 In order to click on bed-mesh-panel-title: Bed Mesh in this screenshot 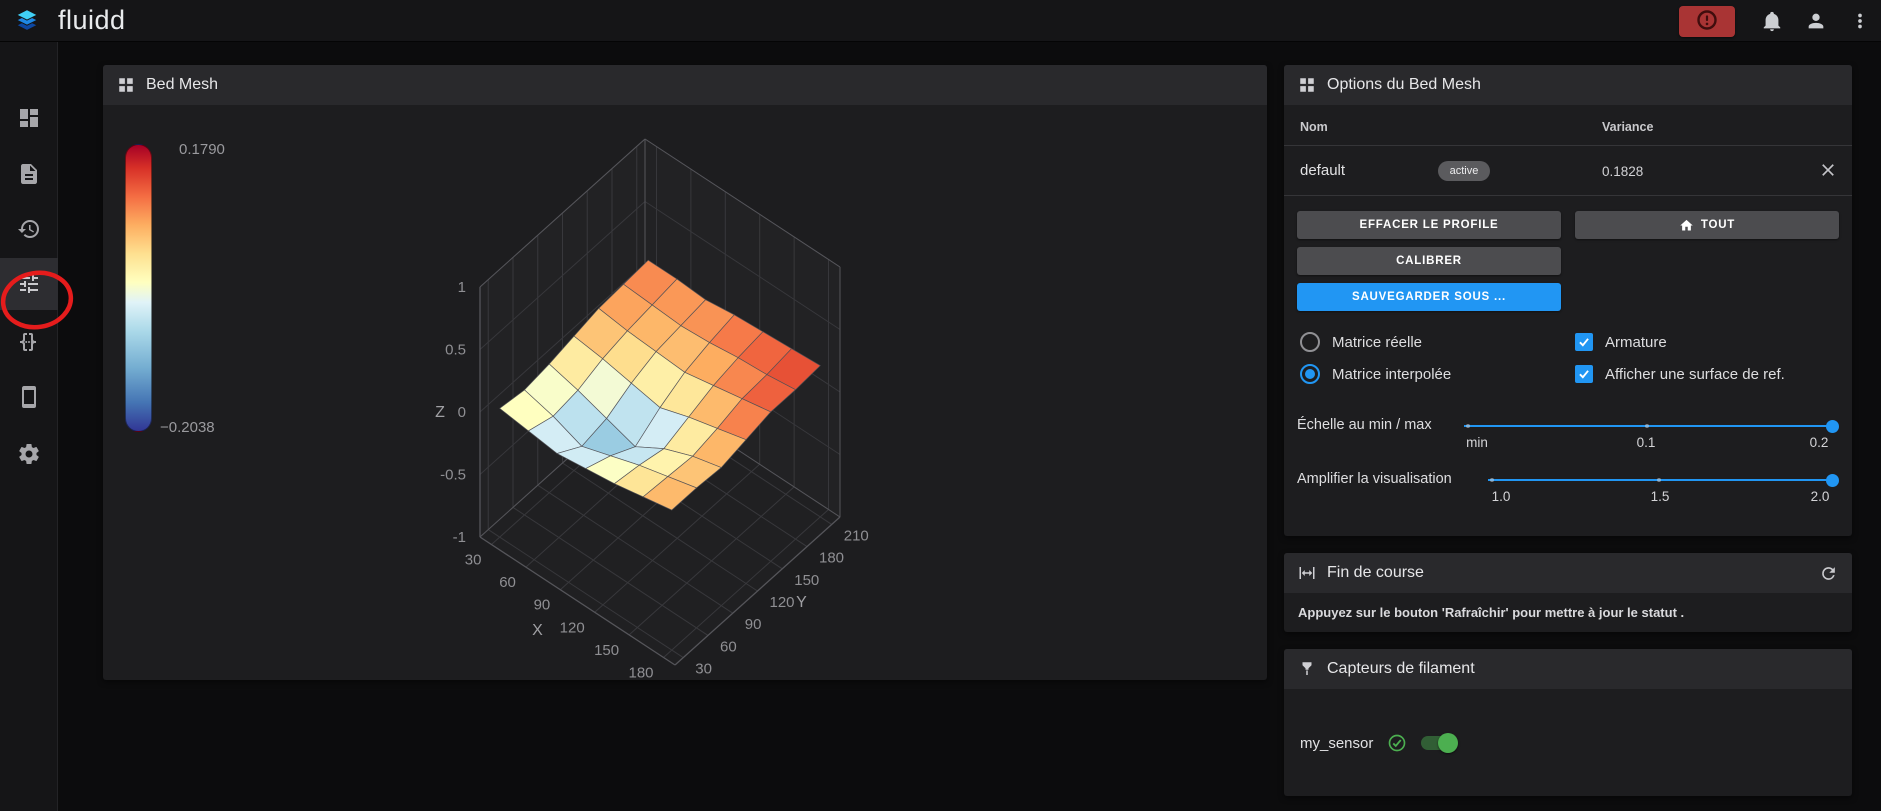, I will do `click(182, 84)`.